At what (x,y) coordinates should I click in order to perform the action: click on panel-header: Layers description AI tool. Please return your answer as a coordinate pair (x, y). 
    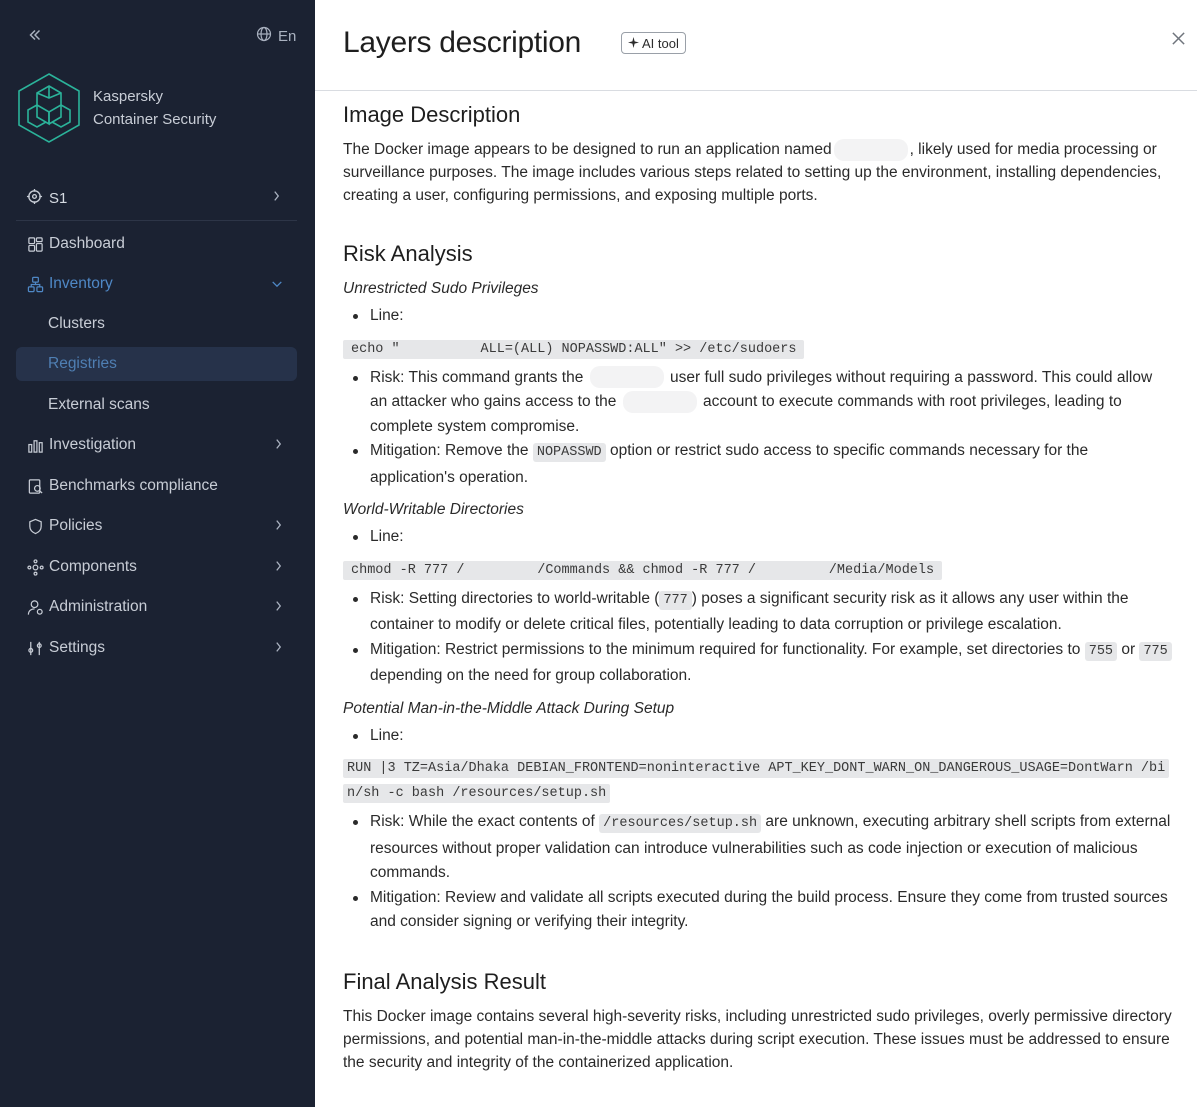
    Looking at the image, I should click on (756, 45).